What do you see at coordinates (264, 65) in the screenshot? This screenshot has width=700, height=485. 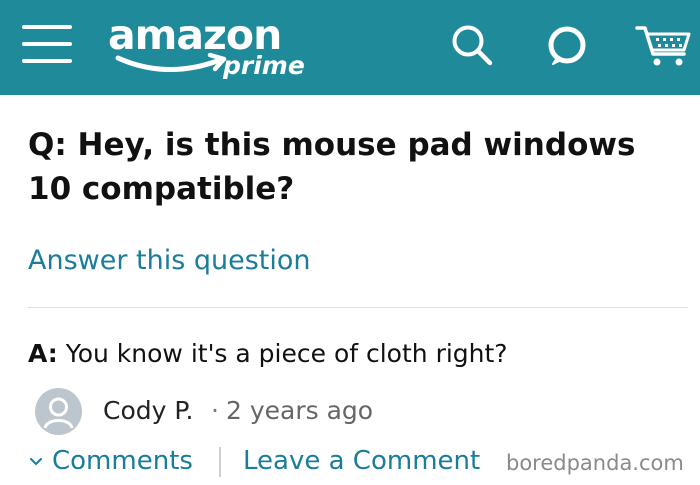 I see `logo-subtext: prime` at bounding box center [264, 65].